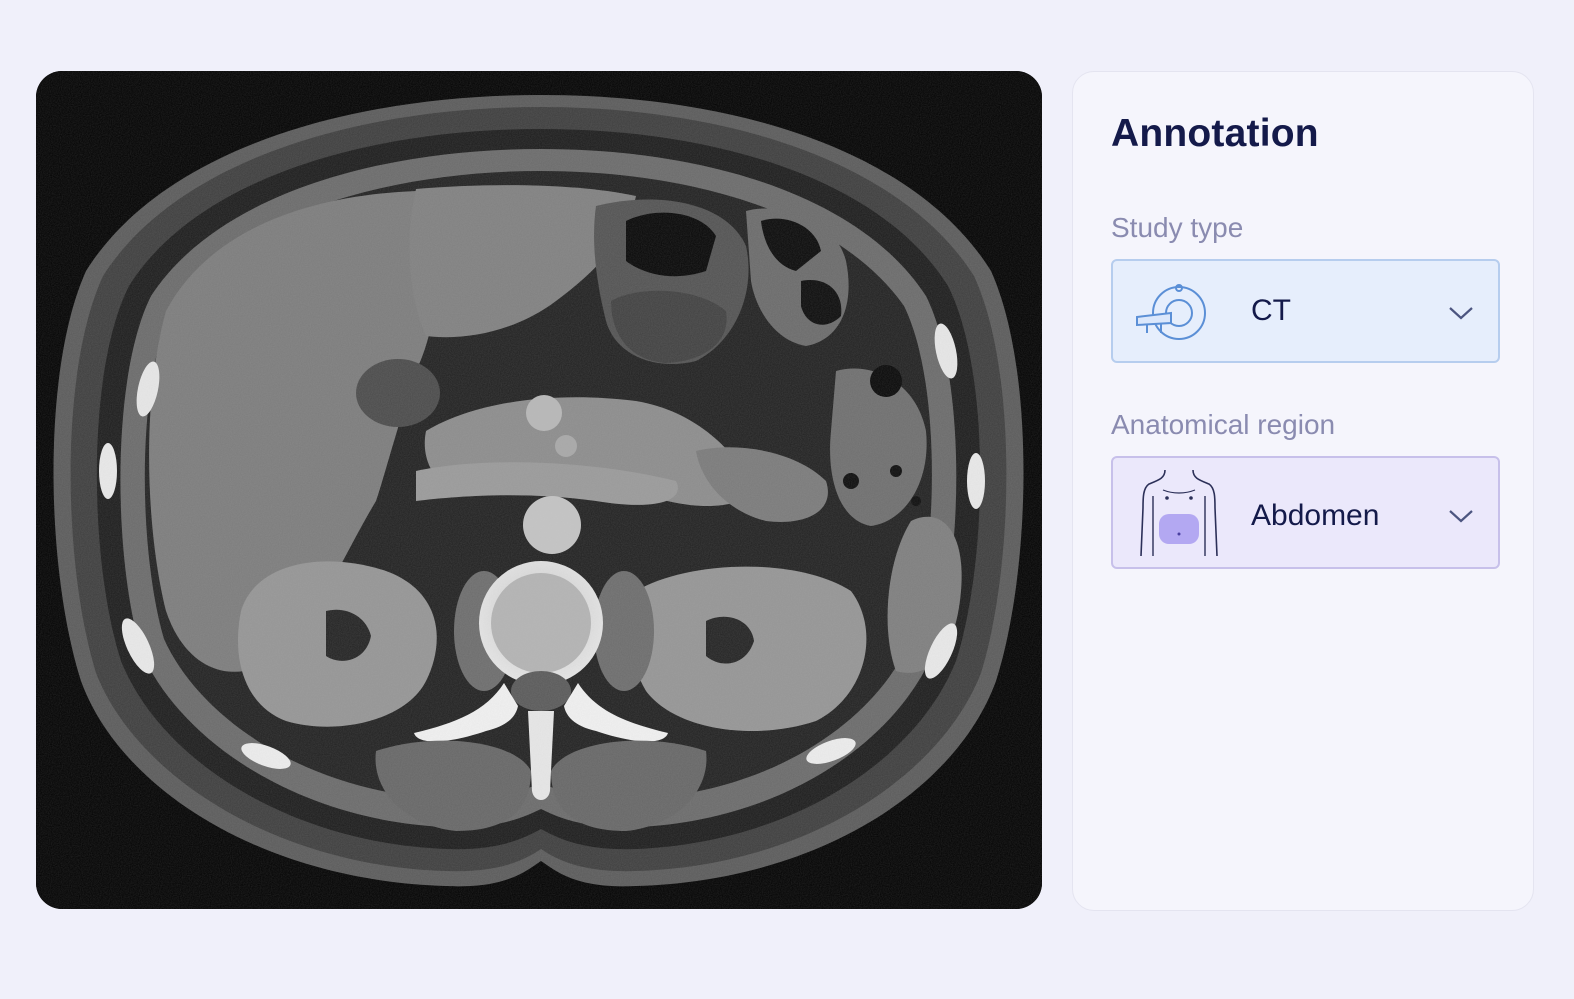  What do you see at coordinates (1174, 315) in the screenshot?
I see `ct-scanner-icon` at bounding box center [1174, 315].